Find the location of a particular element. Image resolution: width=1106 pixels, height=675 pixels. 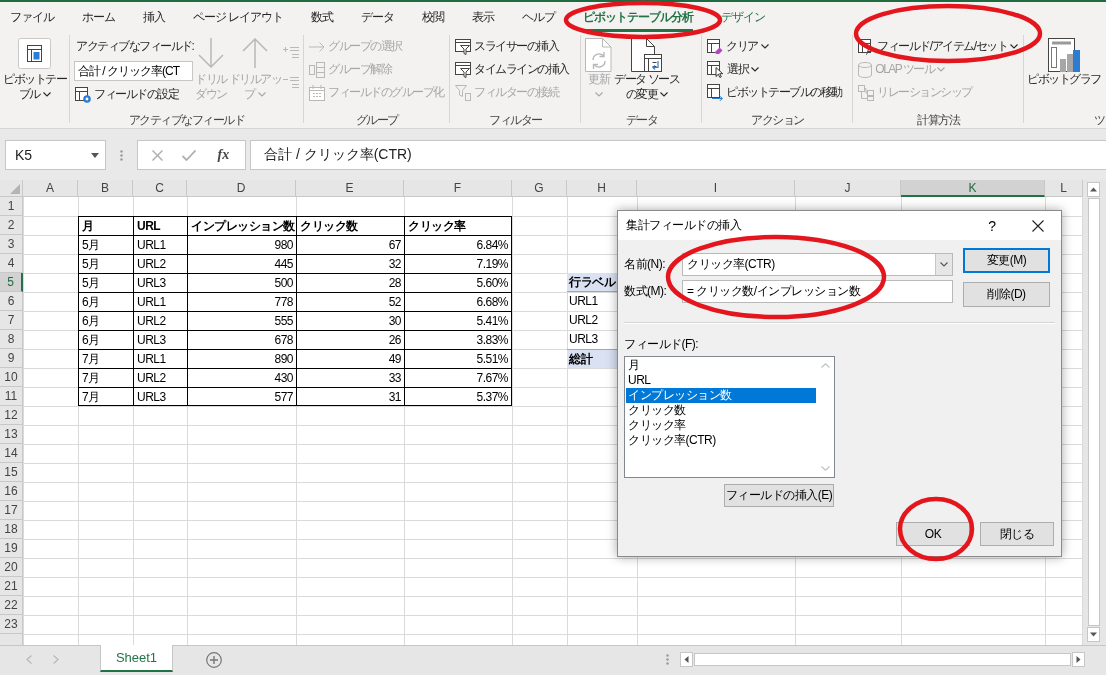

ribbon-tab: 挿入 is located at coordinates (154, 17).